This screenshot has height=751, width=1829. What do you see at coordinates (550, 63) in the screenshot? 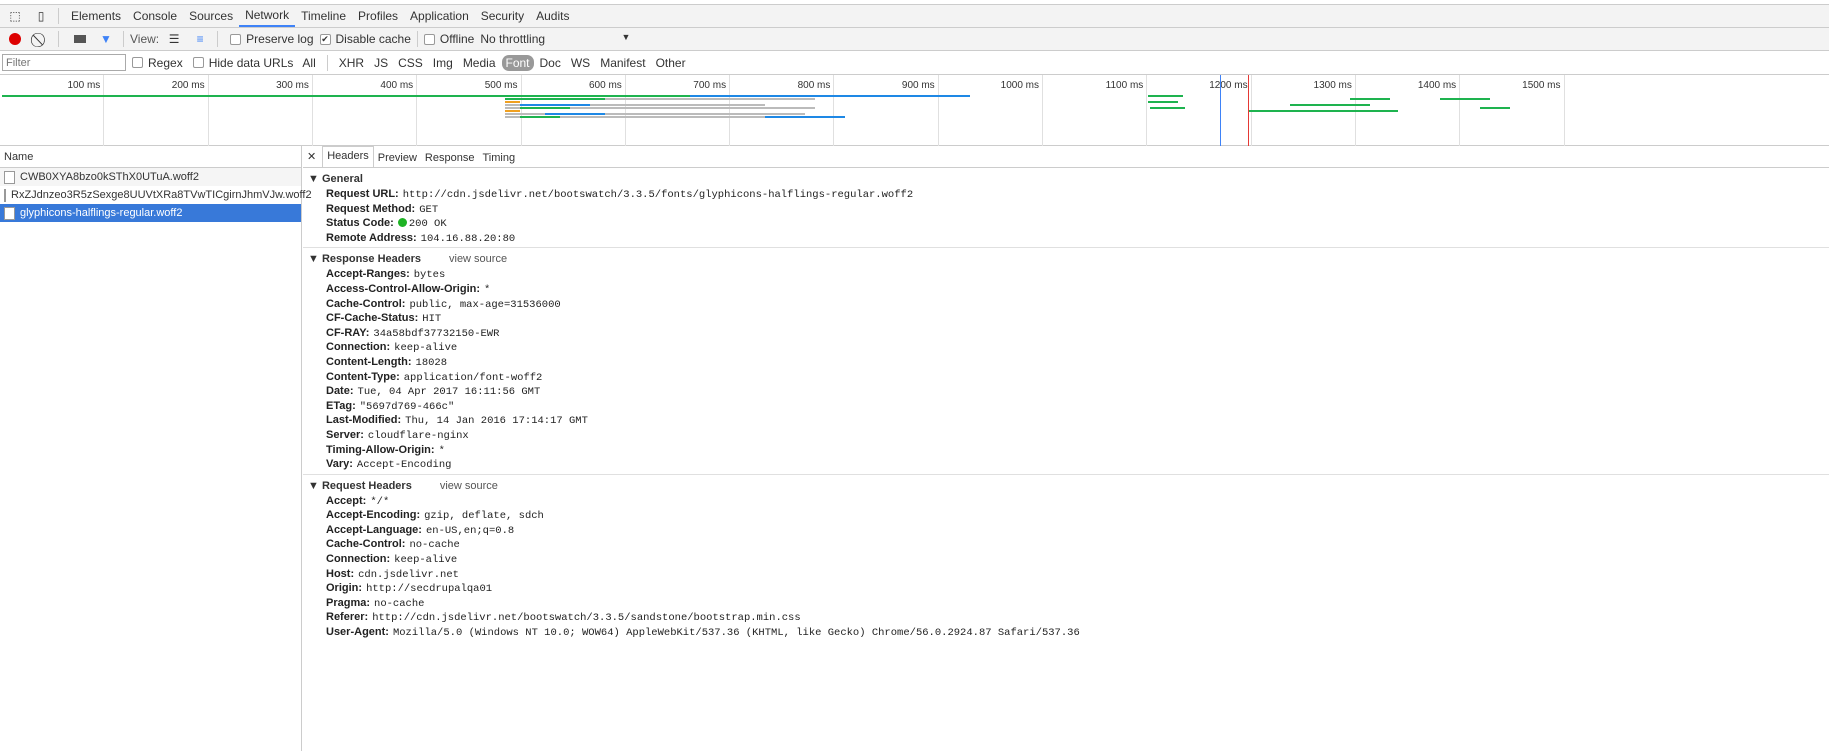
I see `filter-type-doc: Doc` at bounding box center [550, 63].